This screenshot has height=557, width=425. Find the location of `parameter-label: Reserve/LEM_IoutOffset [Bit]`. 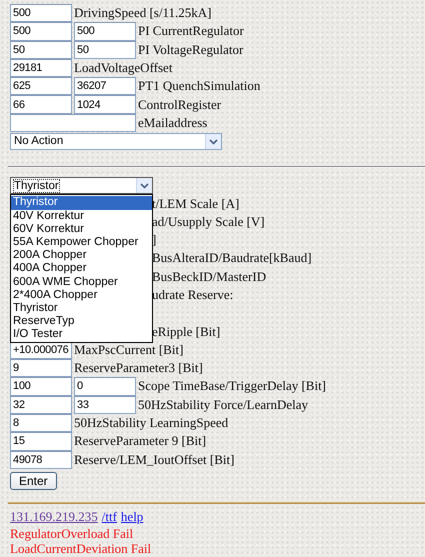

parameter-label: Reserve/LEM_IoutOffset [Bit] is located at coordinates (154, 460).